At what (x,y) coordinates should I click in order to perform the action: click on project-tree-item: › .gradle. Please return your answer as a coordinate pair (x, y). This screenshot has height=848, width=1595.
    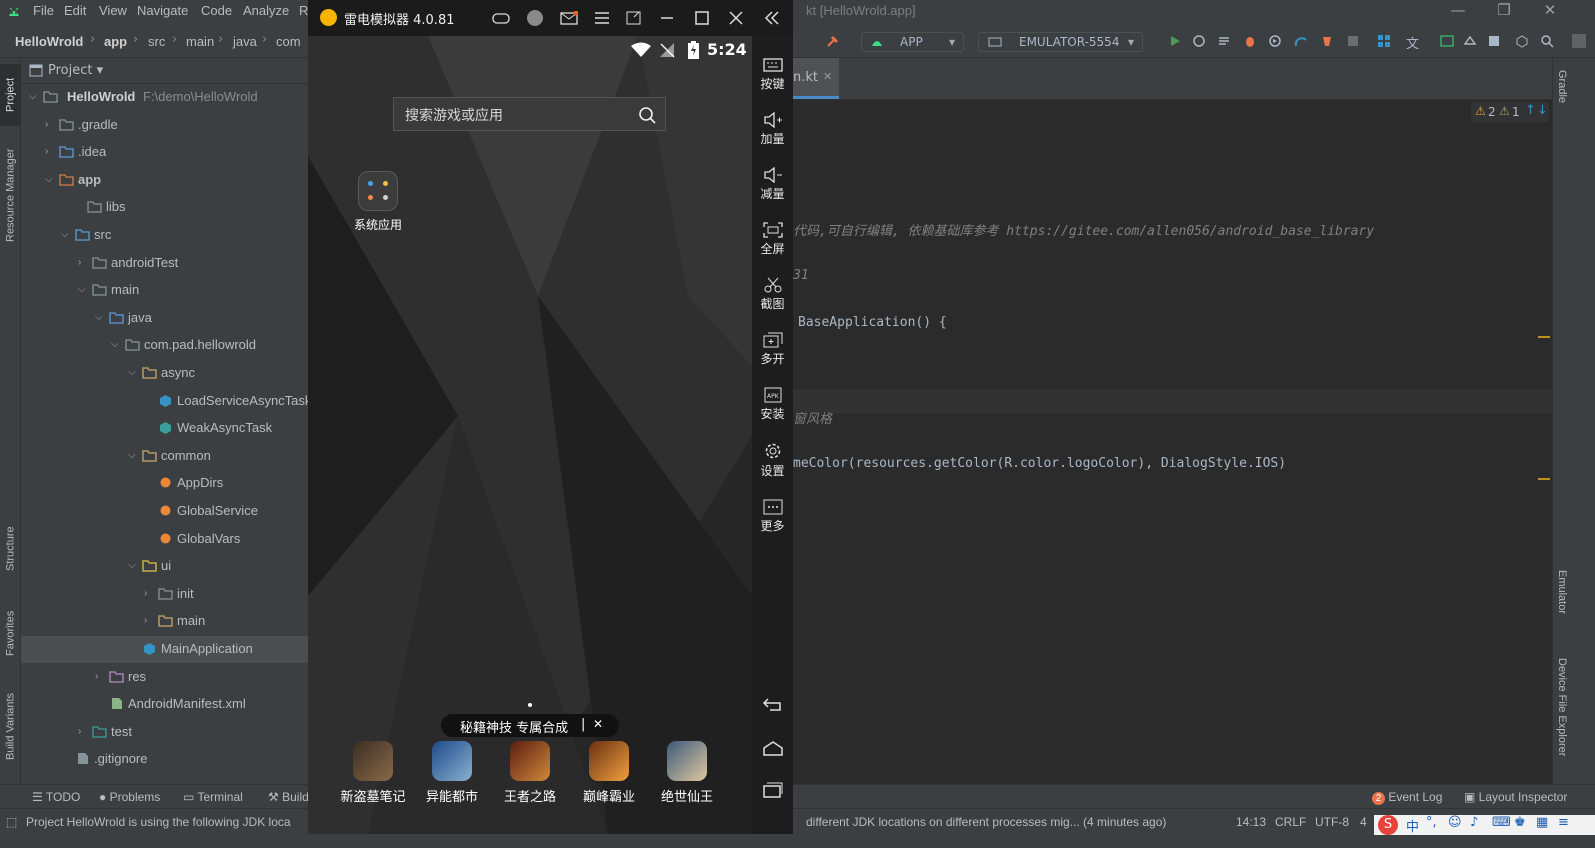
    Looking at the image, I should click on (167, 125).